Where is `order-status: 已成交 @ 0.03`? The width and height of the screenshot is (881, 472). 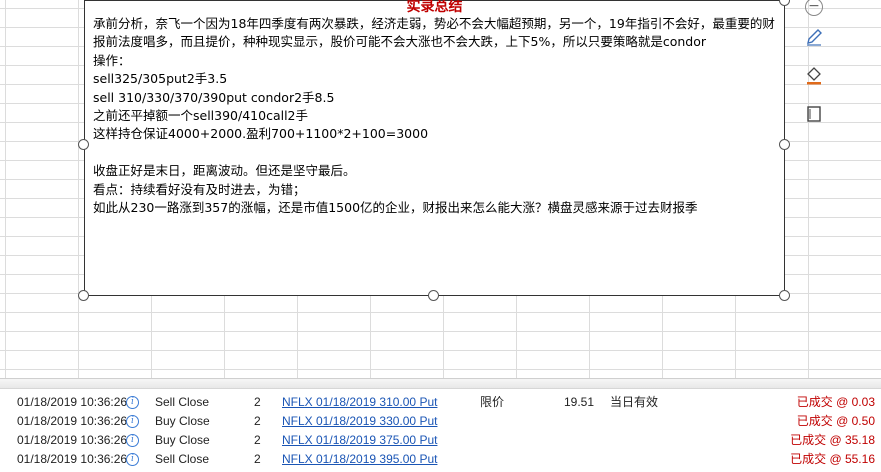
order-status: 已成交 @ 0.03 is located at coordinates (835, 402).